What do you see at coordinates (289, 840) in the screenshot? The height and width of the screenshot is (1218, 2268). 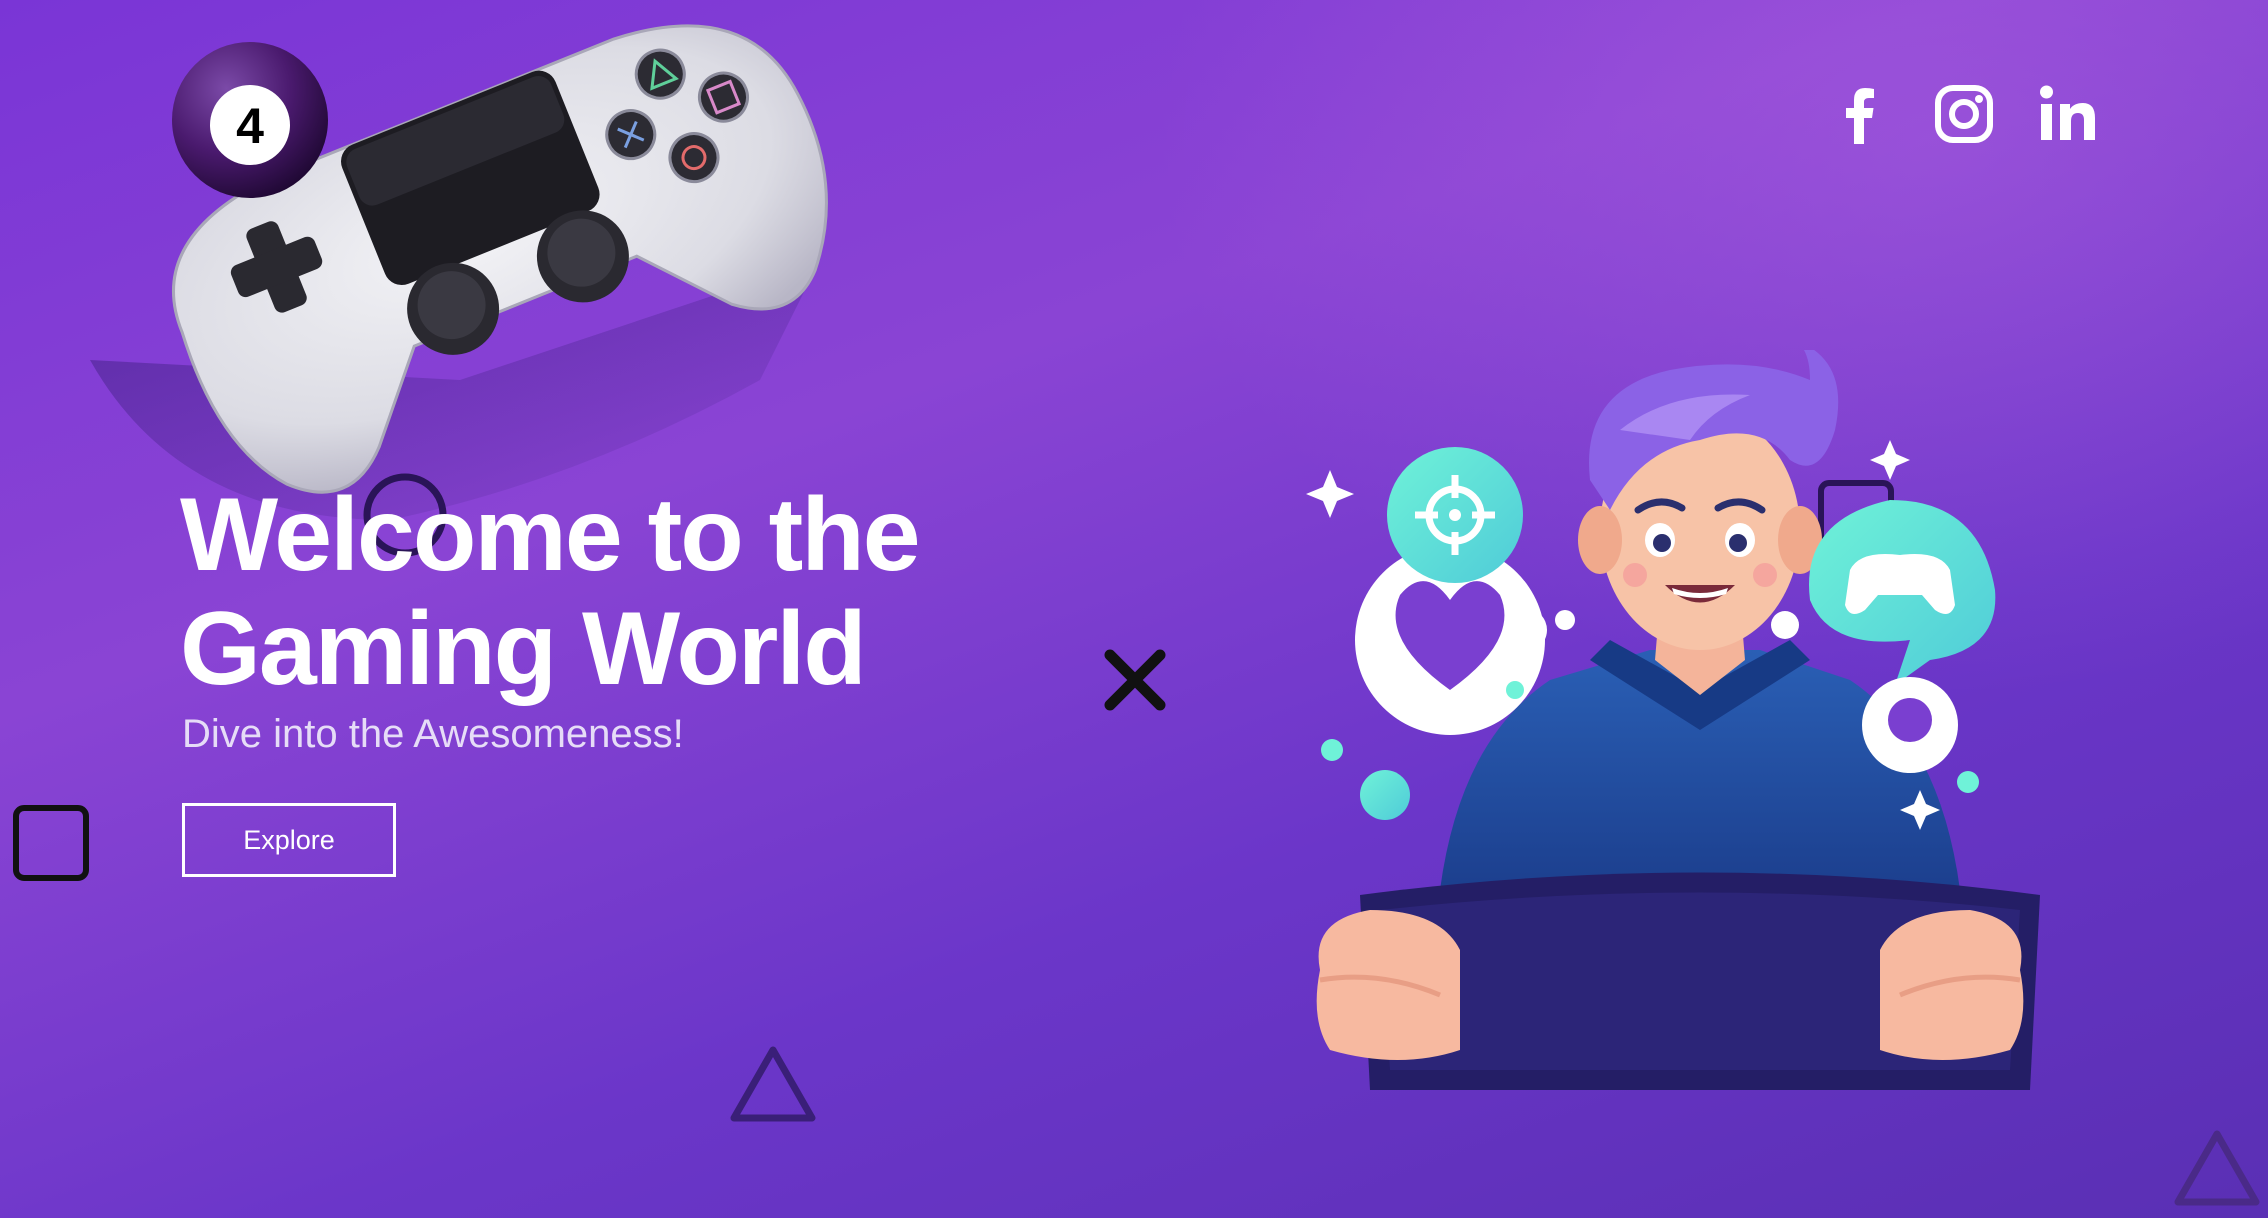 I see `explore-button: Explore` at bounding box center [289, 840].